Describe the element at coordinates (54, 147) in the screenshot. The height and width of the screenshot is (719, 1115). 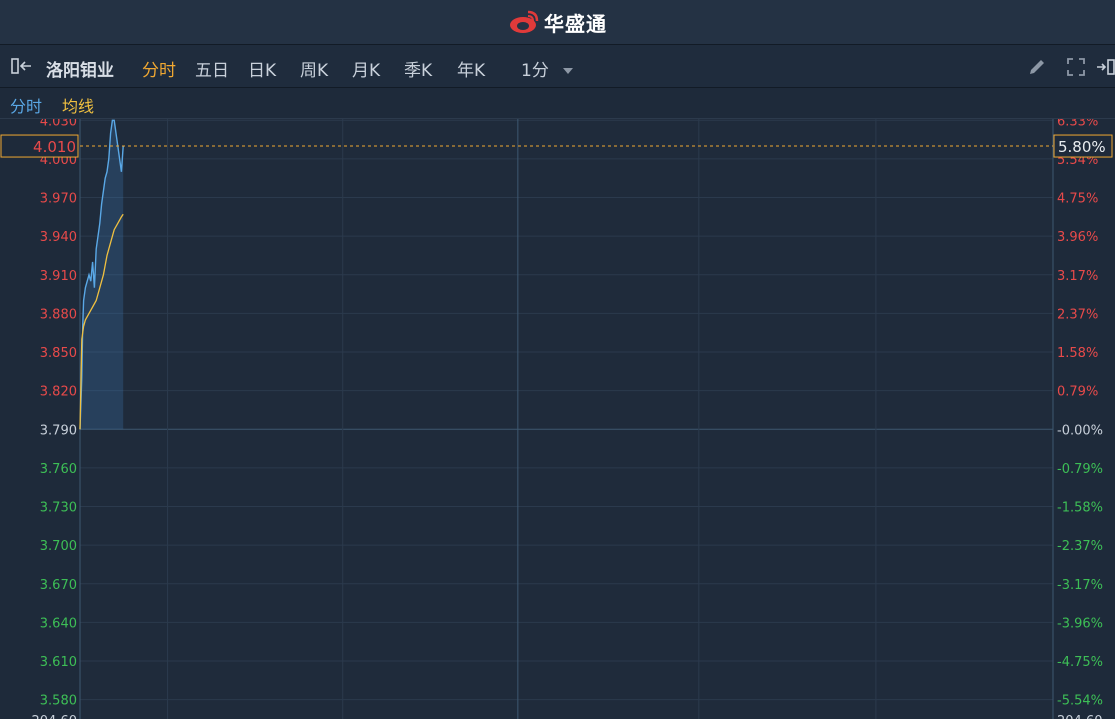
I see `current-price-label: 4.010` at that location.